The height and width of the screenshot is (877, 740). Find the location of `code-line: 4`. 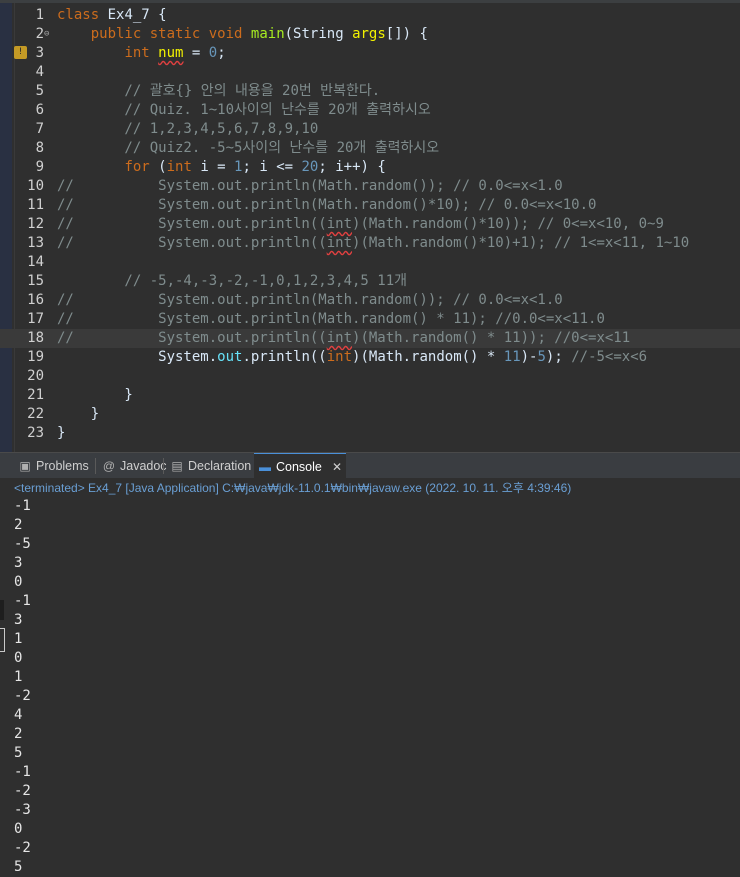

code-line: 4 is located at coordinates (370, 72).